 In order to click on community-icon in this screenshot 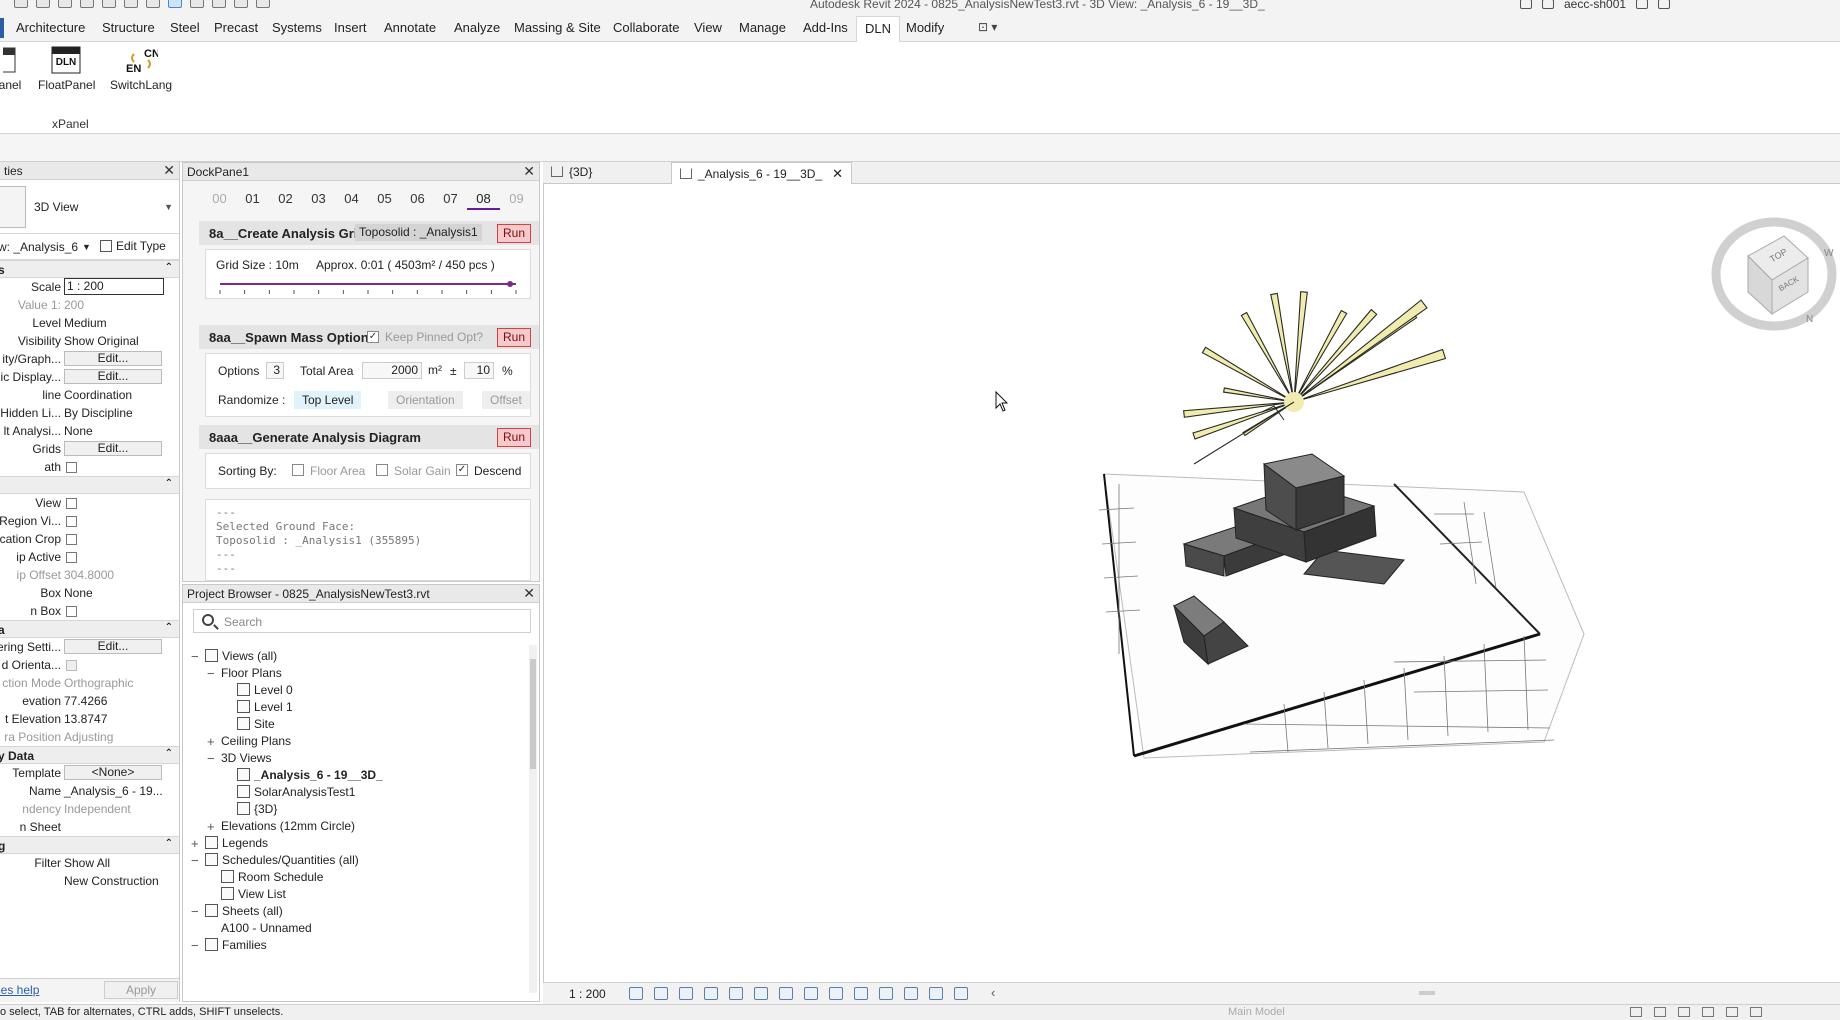, I will do `click(1526, 4)`.